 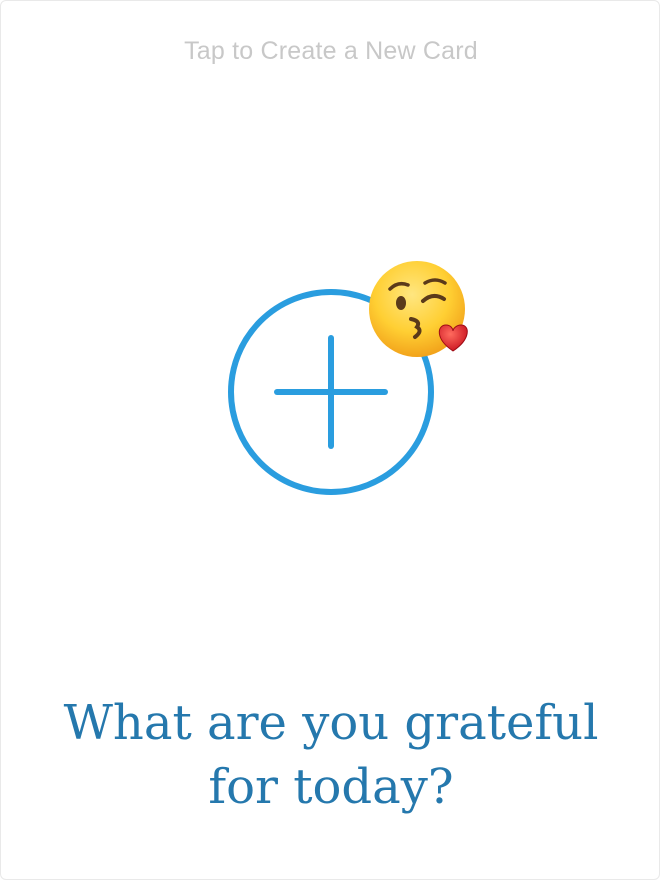 What do you see at coordinates (418, 309) in the screenshot?
I see `face-blowing-kiss-icon` at bounding box center [418, 309].